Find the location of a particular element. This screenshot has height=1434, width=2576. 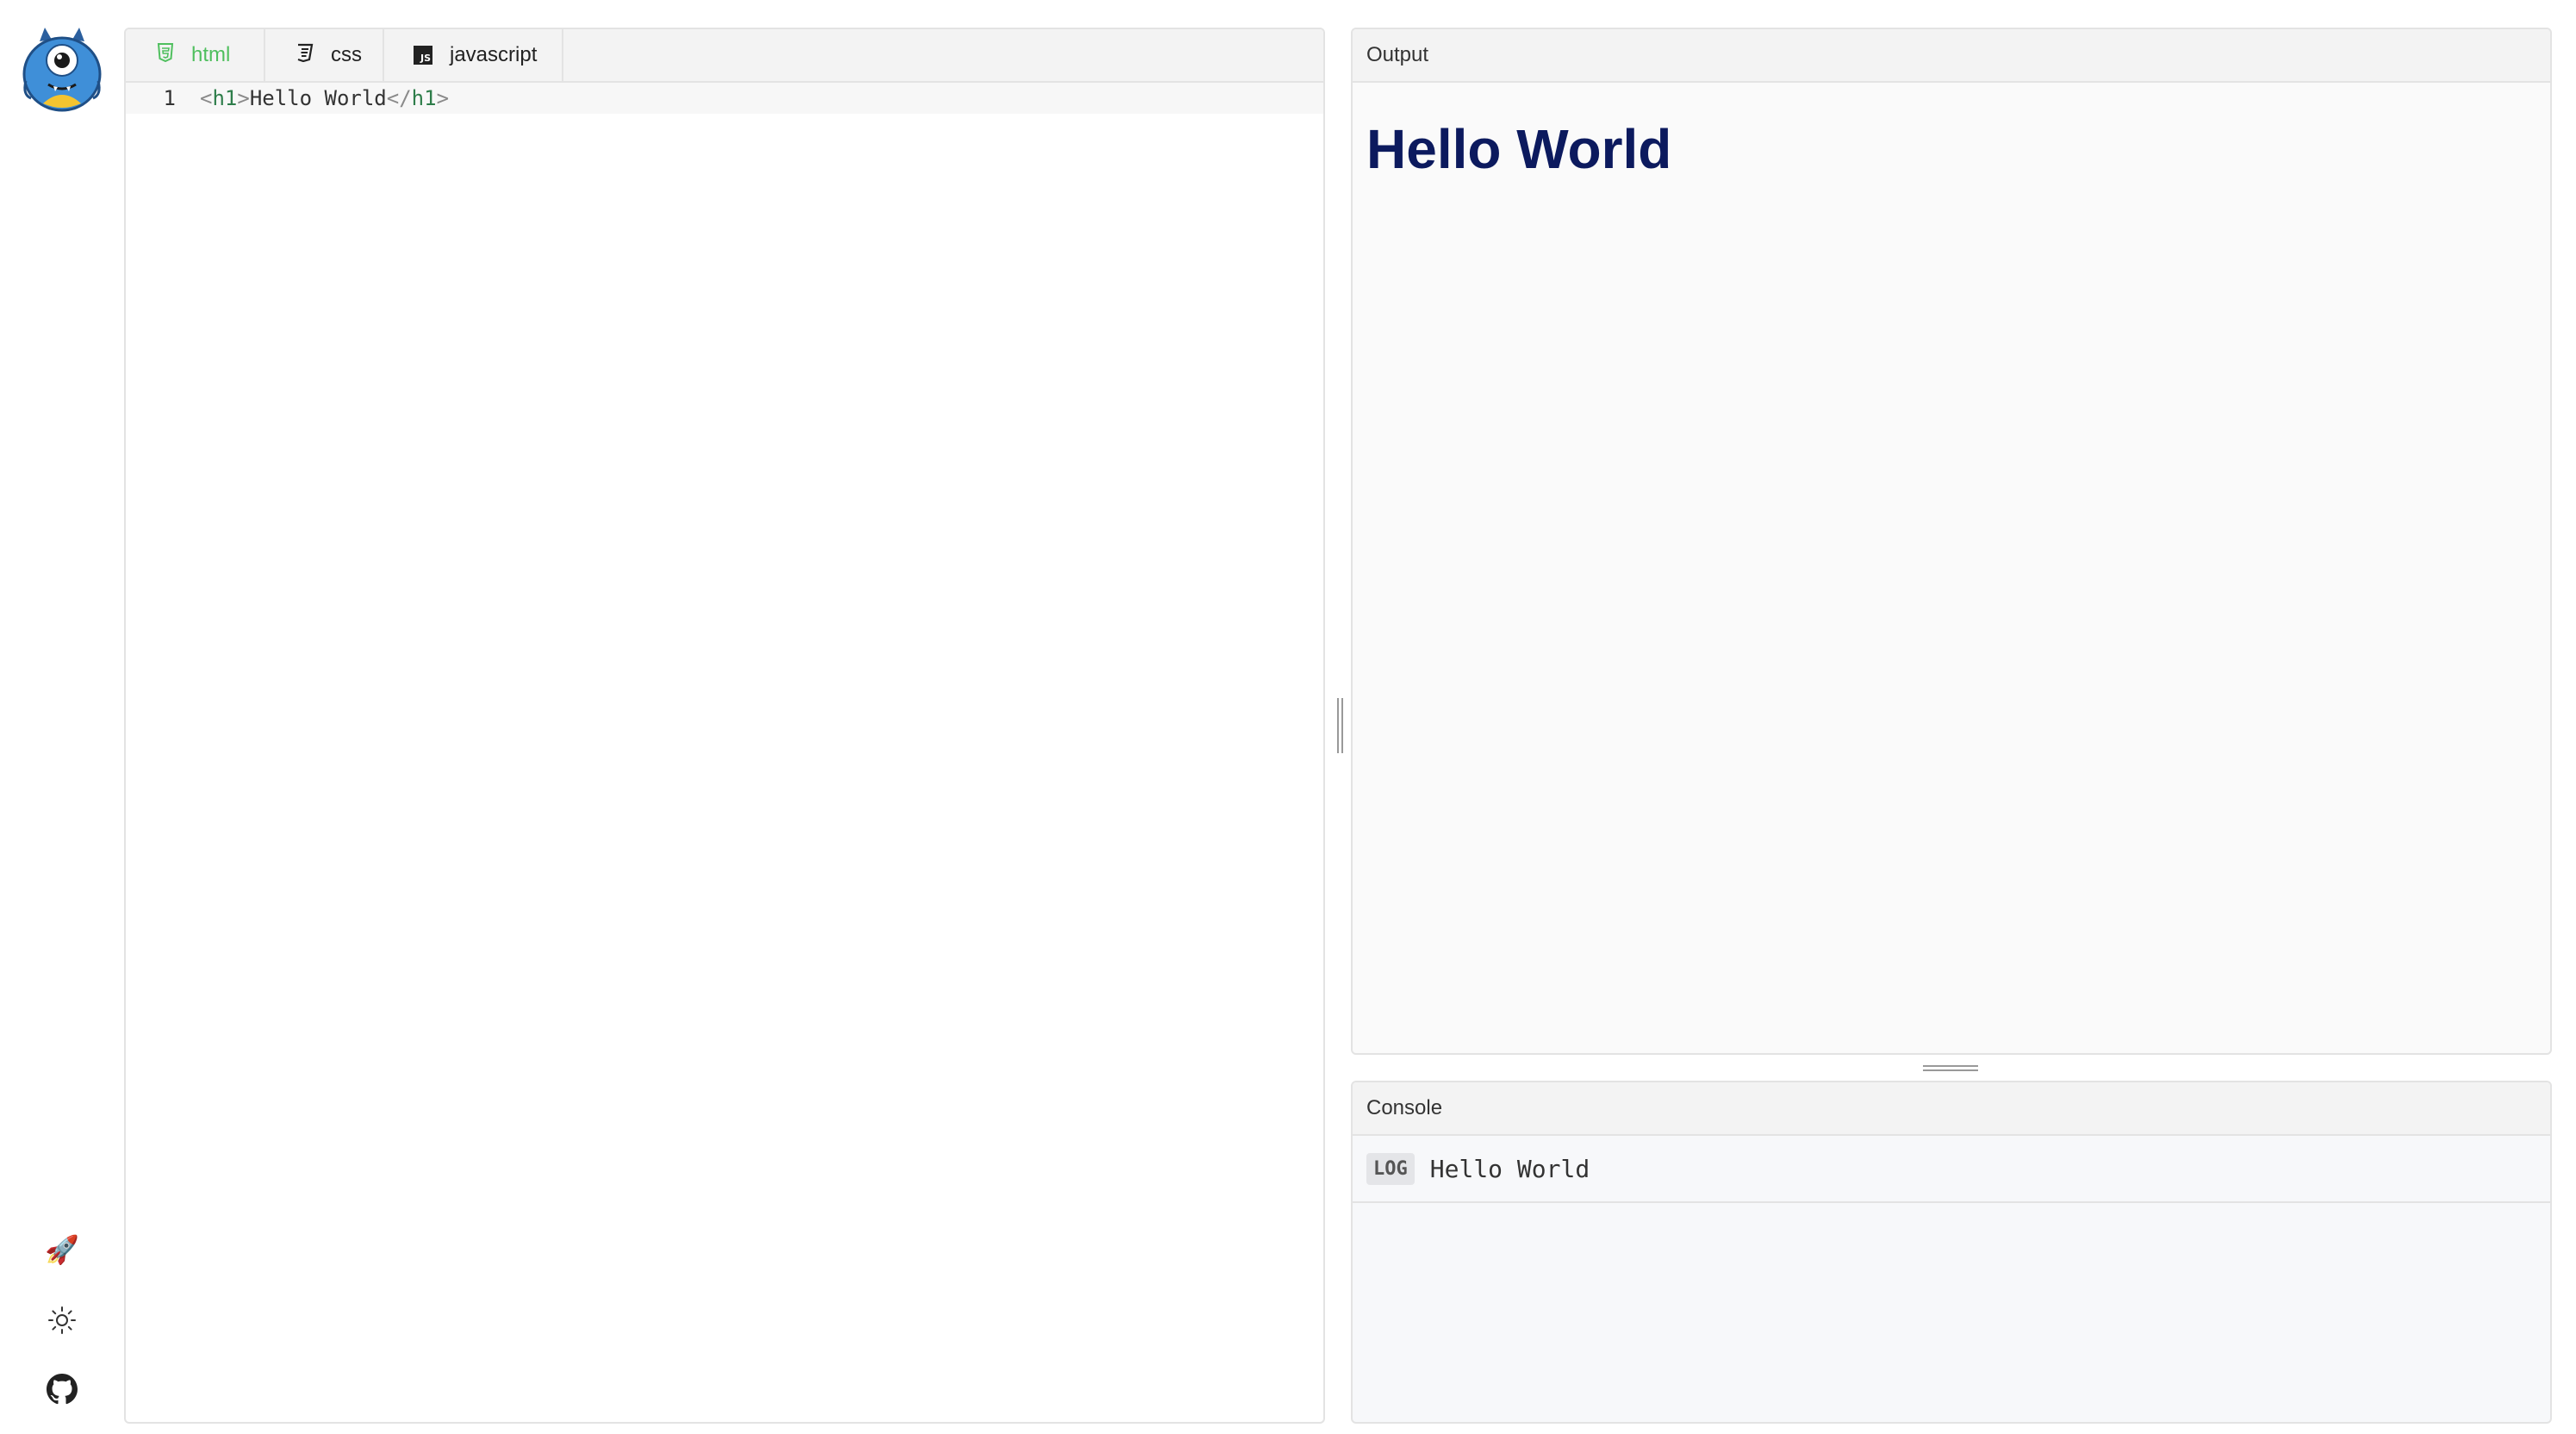

editor-tabs: html css JS javascript is located at coordinates (345, 55).